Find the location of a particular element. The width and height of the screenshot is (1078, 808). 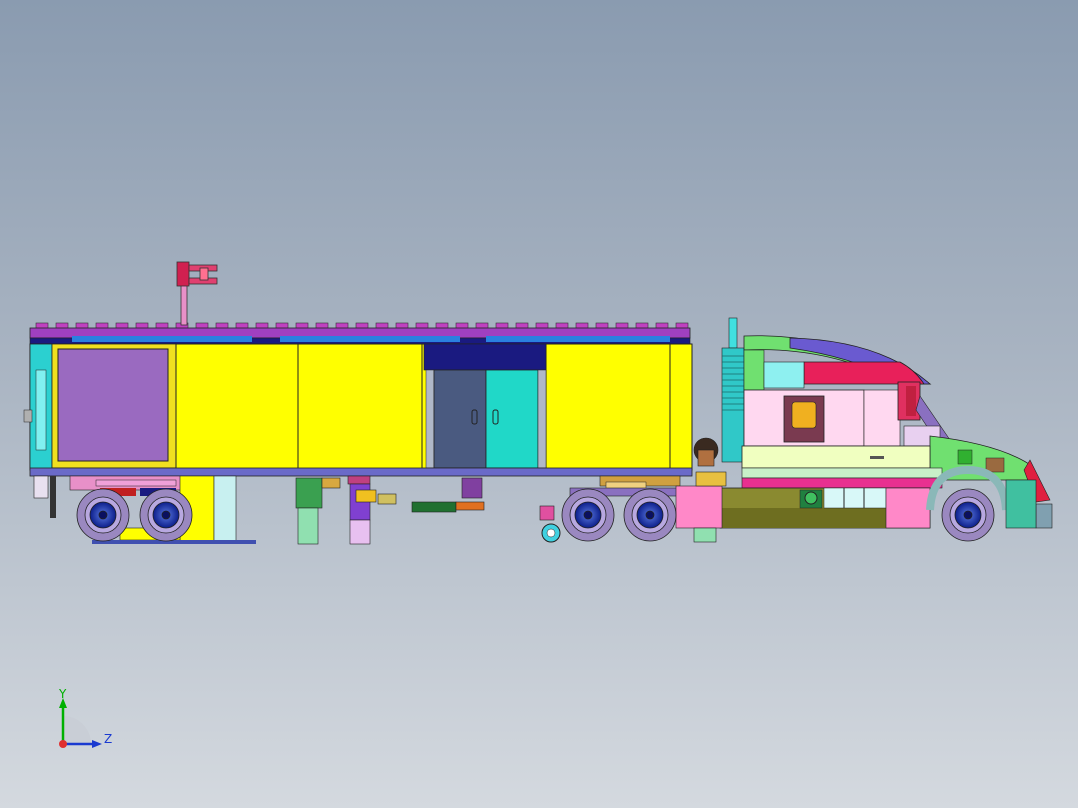

orientation-triad: Y Z is located at coordinates (85, 717).